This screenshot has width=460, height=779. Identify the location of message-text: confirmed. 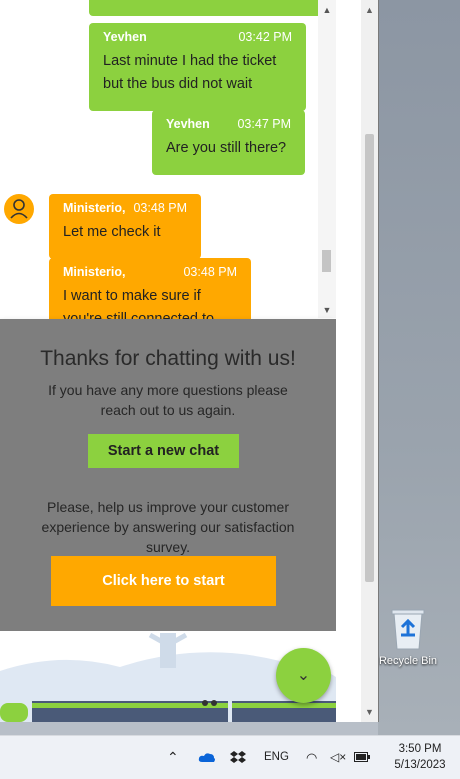
(211, 1).